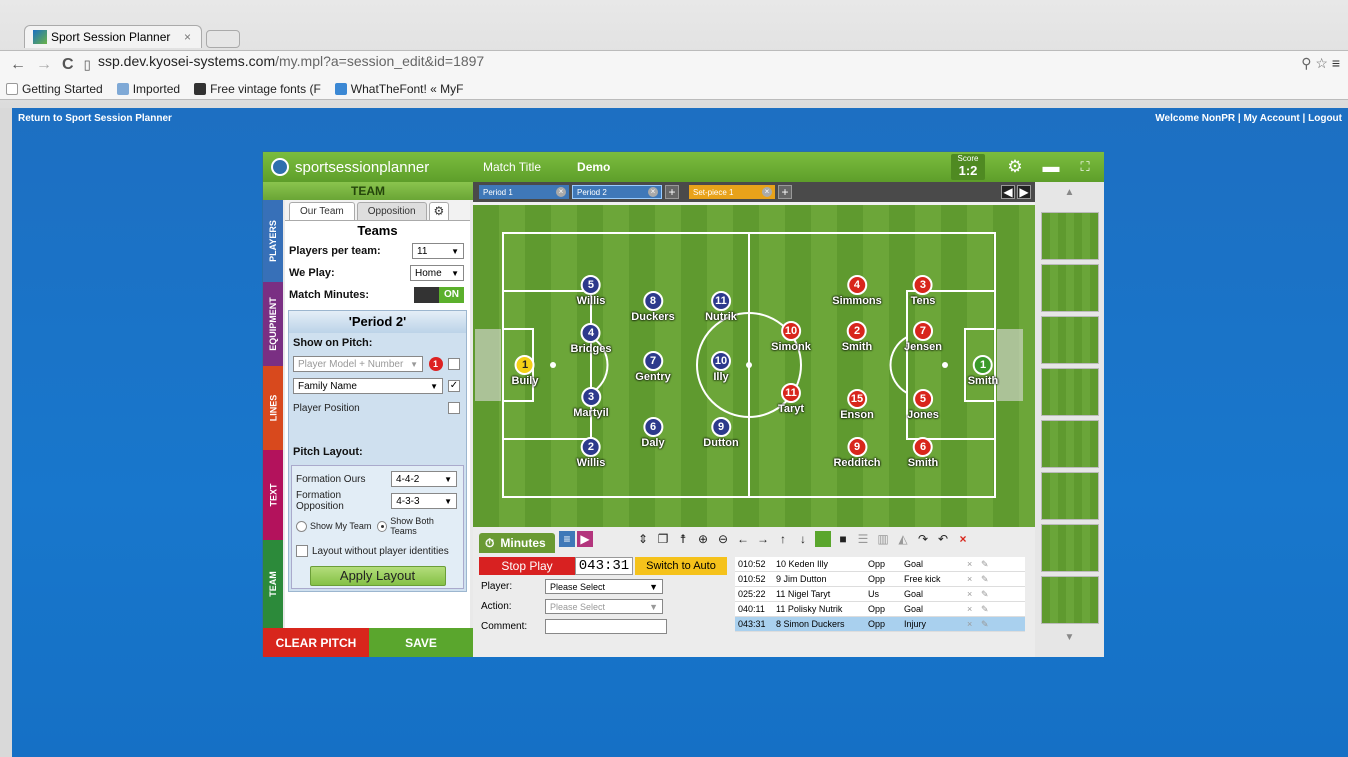  What do you see at coordinates (791, 399) in the screenshot?
I see `player-marker: 11 Taryt` at bounding box center [791, 399].